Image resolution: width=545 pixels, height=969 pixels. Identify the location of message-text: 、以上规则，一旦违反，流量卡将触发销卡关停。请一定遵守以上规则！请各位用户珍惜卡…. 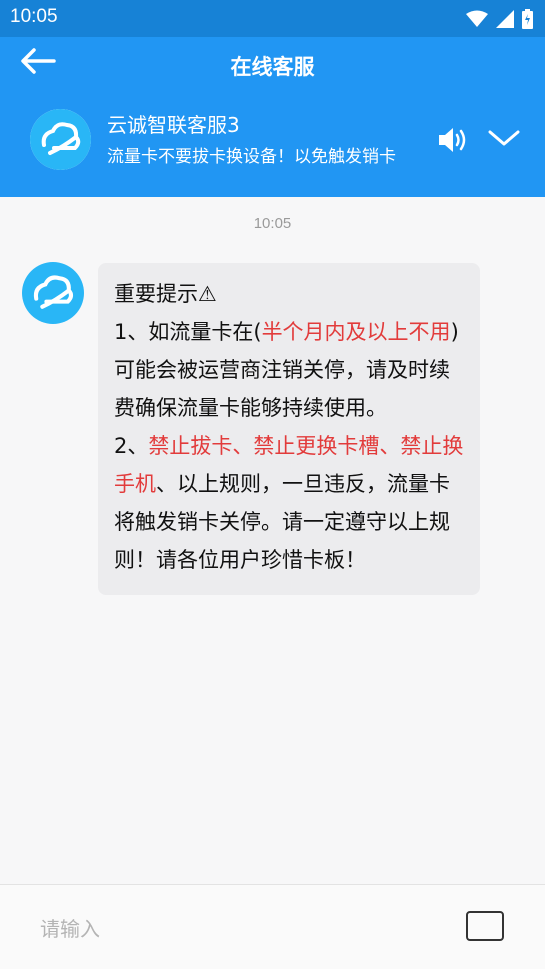
(282, 522).